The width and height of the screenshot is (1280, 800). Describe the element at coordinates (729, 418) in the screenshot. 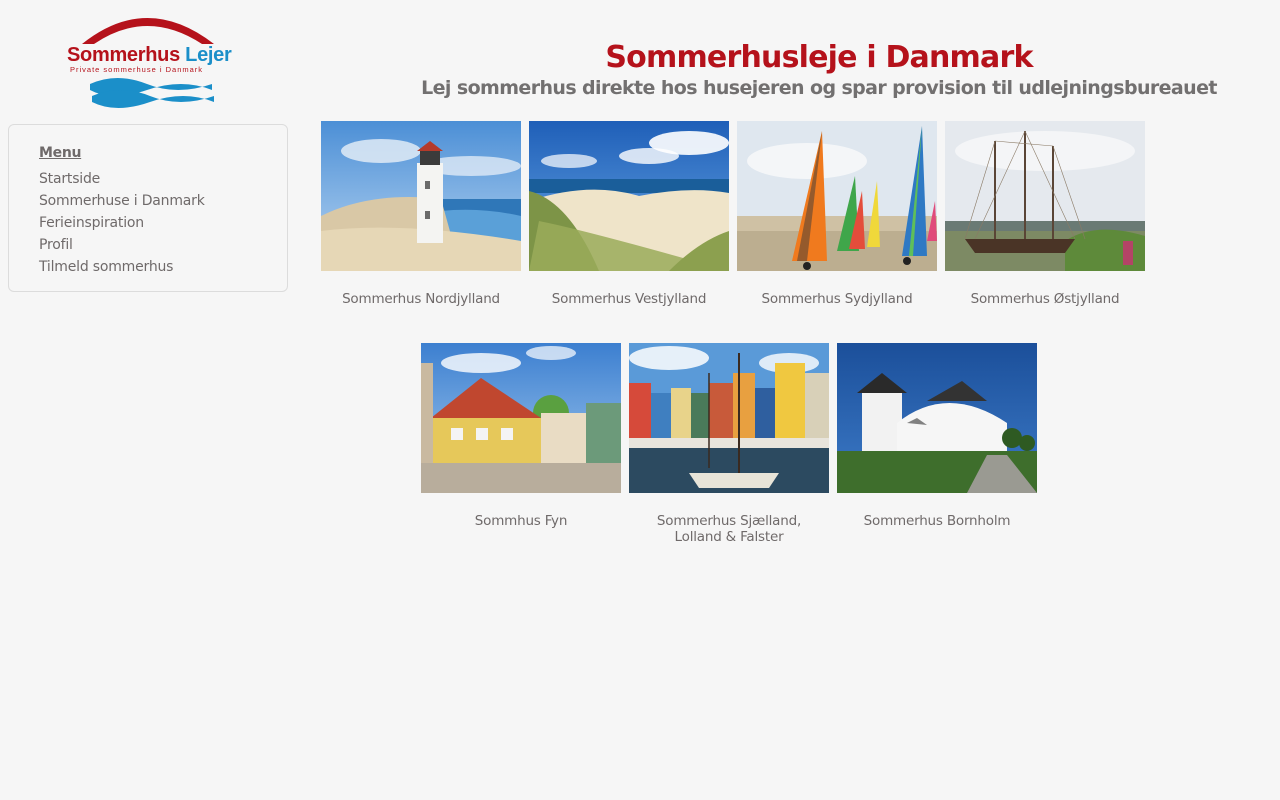

I see `nyhavn-photo` at that location.